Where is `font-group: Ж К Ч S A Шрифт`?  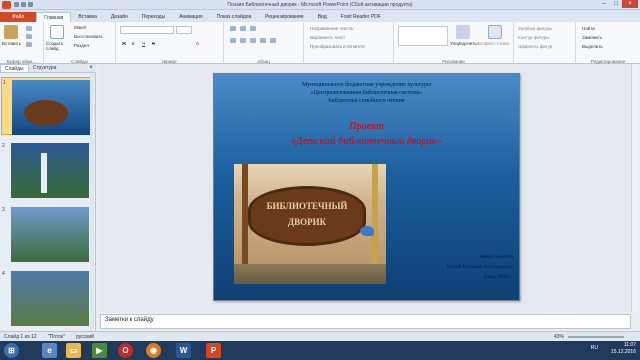 font-group: Ж К Ч S A Шрифт is located at coordinates (170, 43).